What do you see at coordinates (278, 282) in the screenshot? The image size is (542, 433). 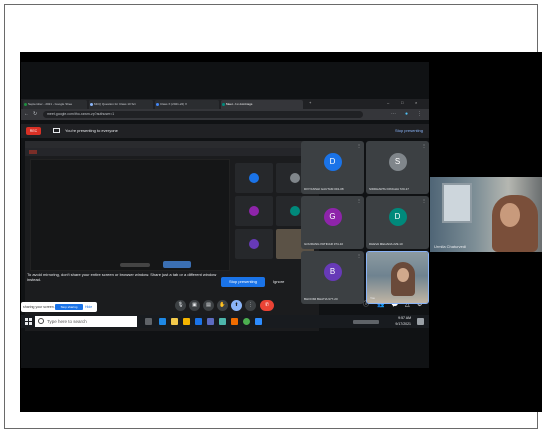 I see `ignore-button: Ignore` at bounding box center [278, 282].